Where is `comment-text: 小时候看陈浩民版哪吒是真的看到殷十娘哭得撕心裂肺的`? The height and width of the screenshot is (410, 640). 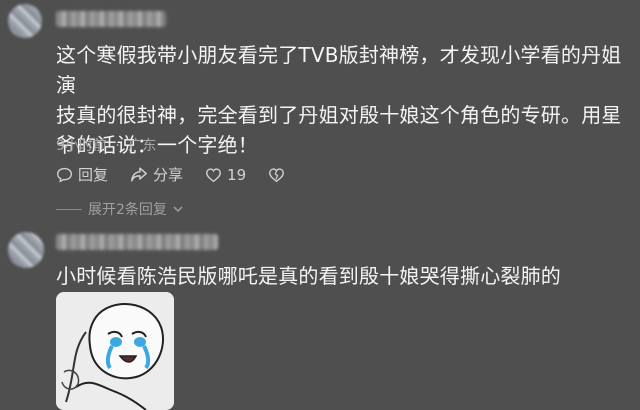 comment-text: 小时候看陈浩民版哪吒是真的看到殷十娘哭得撕心裂肺的 is located at coordinates (346, 276).